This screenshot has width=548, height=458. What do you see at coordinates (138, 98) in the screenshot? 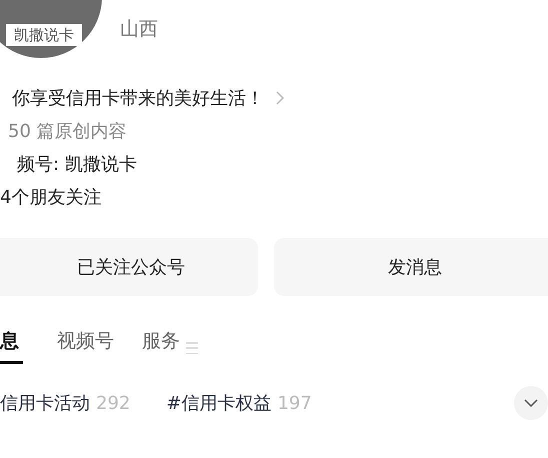
I see `bio-text: 你享受信用卡带来的美好生活！` at bounding box center [138, 98].